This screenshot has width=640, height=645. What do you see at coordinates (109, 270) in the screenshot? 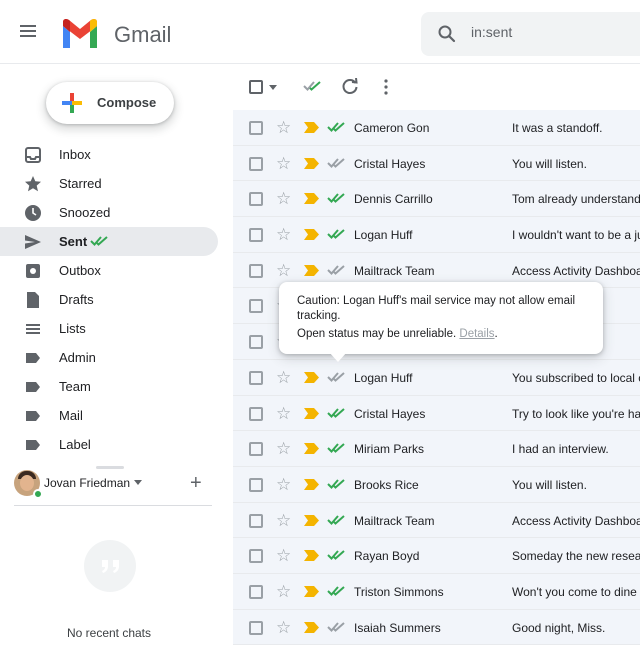
I see `sidebar-item-outbox: Outbox` at bounding box center [109, 270].